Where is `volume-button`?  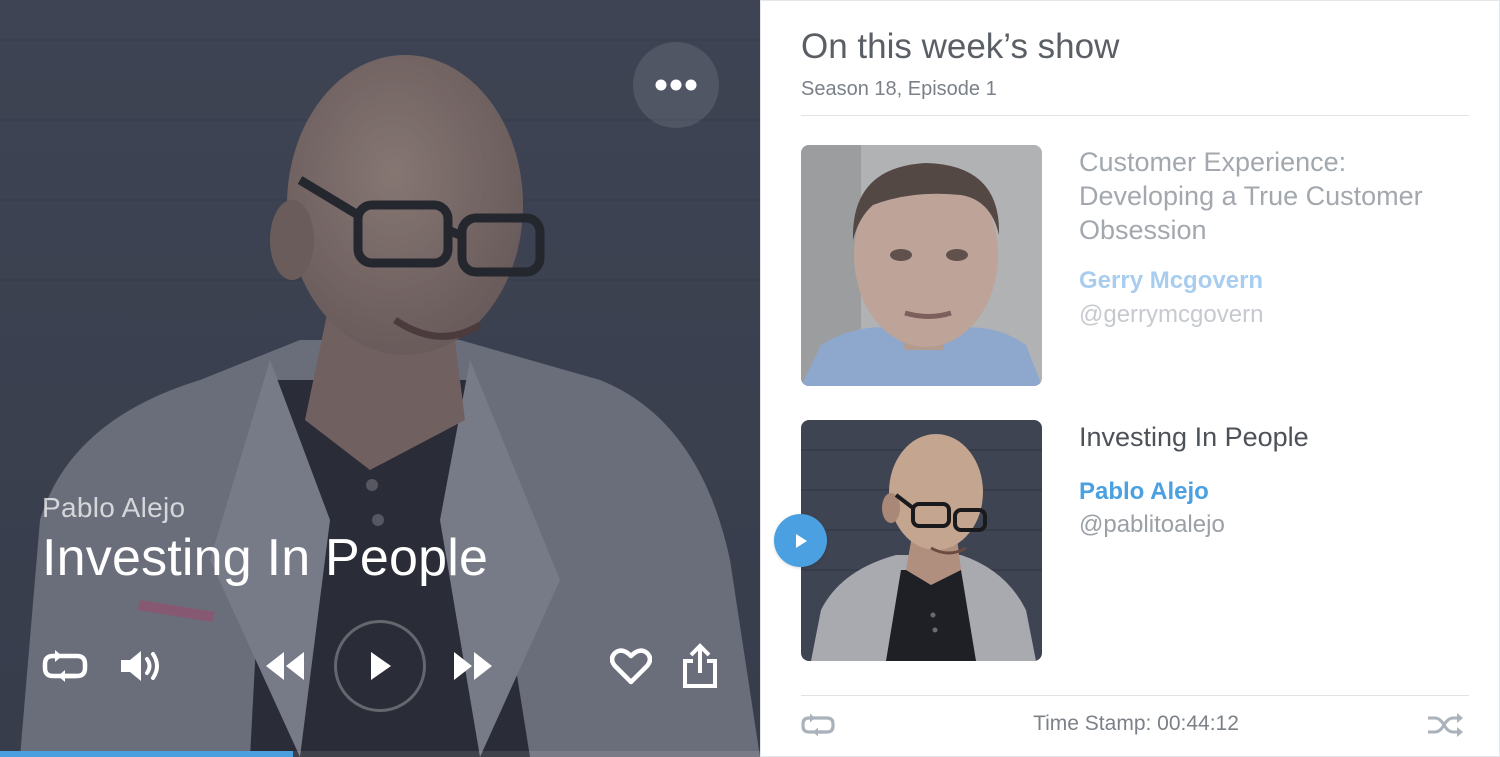 volume-button is located at coordinates (141, 666).